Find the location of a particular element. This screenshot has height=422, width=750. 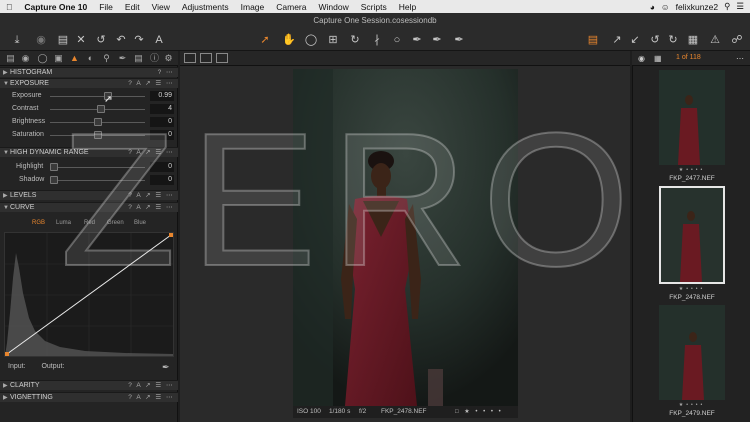

curve-point-white is located at coordinates (171, 235).